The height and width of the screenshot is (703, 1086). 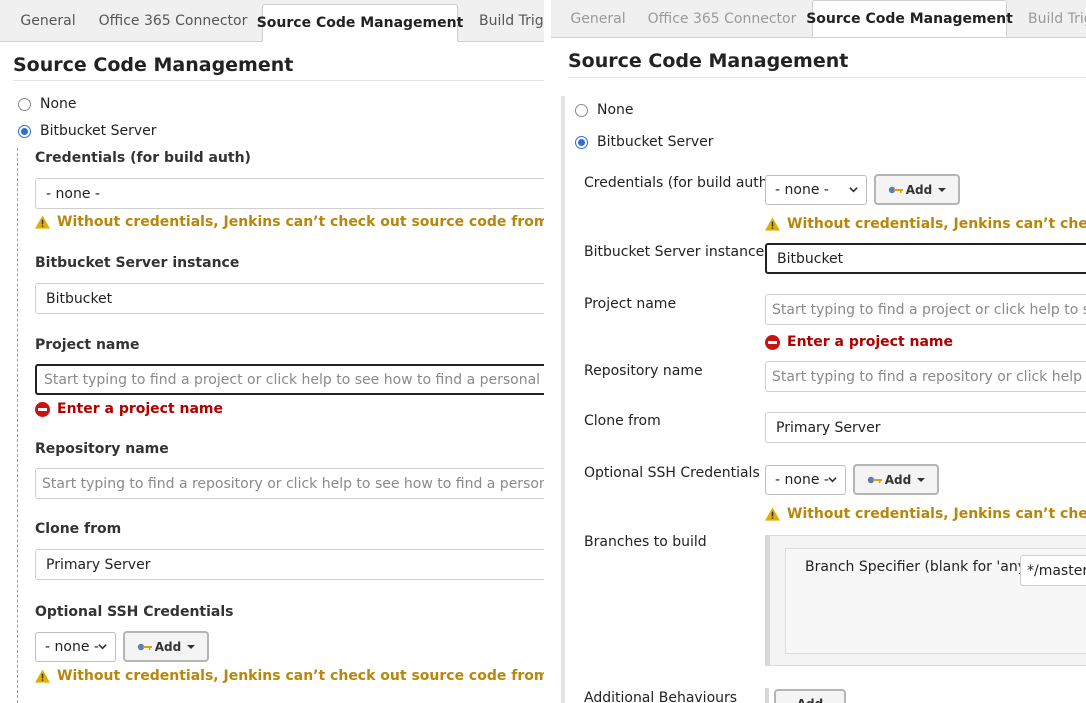 I want to click on behaviours-label: Additional Behaviours, so click(x=661, y=696).